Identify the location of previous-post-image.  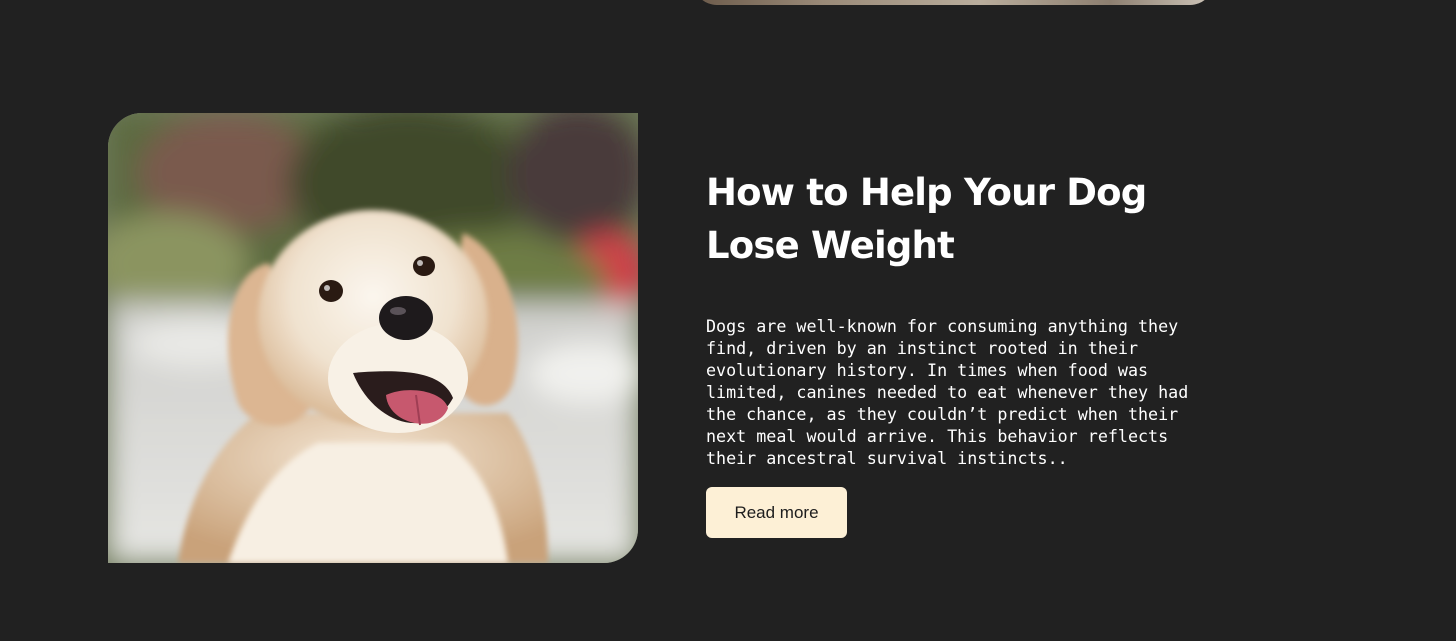
(953, 2).